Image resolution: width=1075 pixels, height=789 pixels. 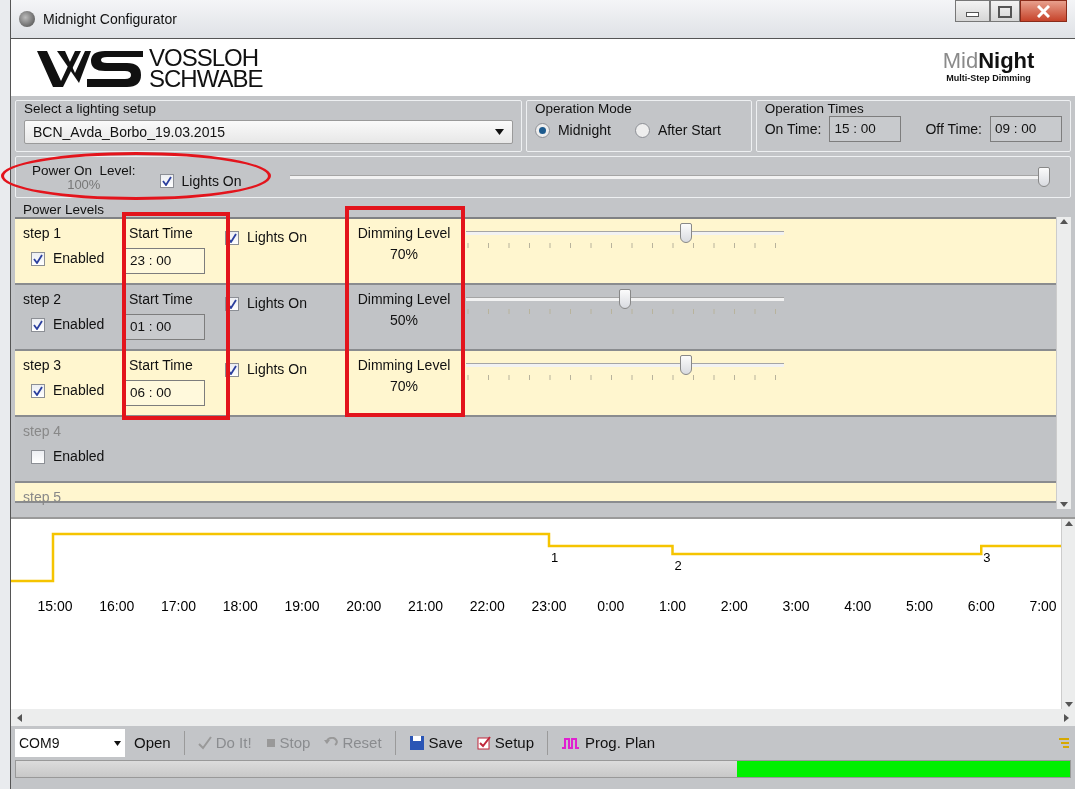 What do you see at coordinates (487, 606) in the screenshot?
I see `time-axis-label: 22:00` at bounding box center [487, 606].